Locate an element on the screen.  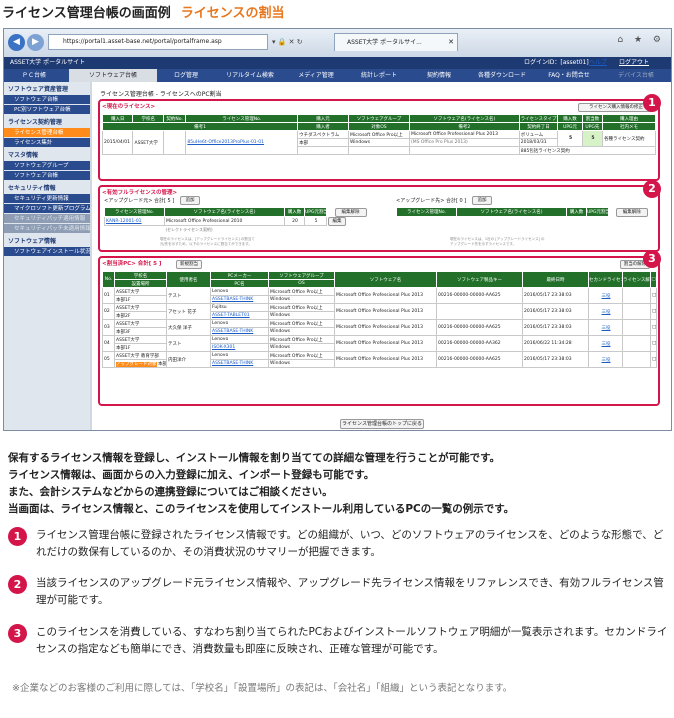
browser-tab: ASSET大学 ポータルサイ... ✕ is located at coordinates (396, 42).